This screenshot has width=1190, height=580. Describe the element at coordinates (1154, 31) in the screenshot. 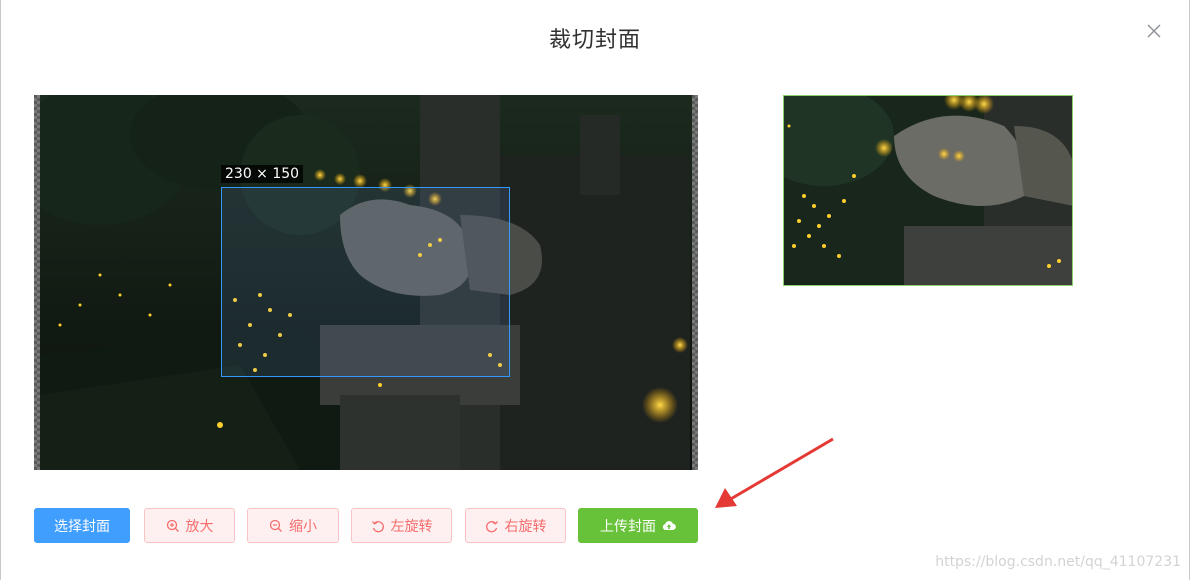

I see `close-icon` at that location.